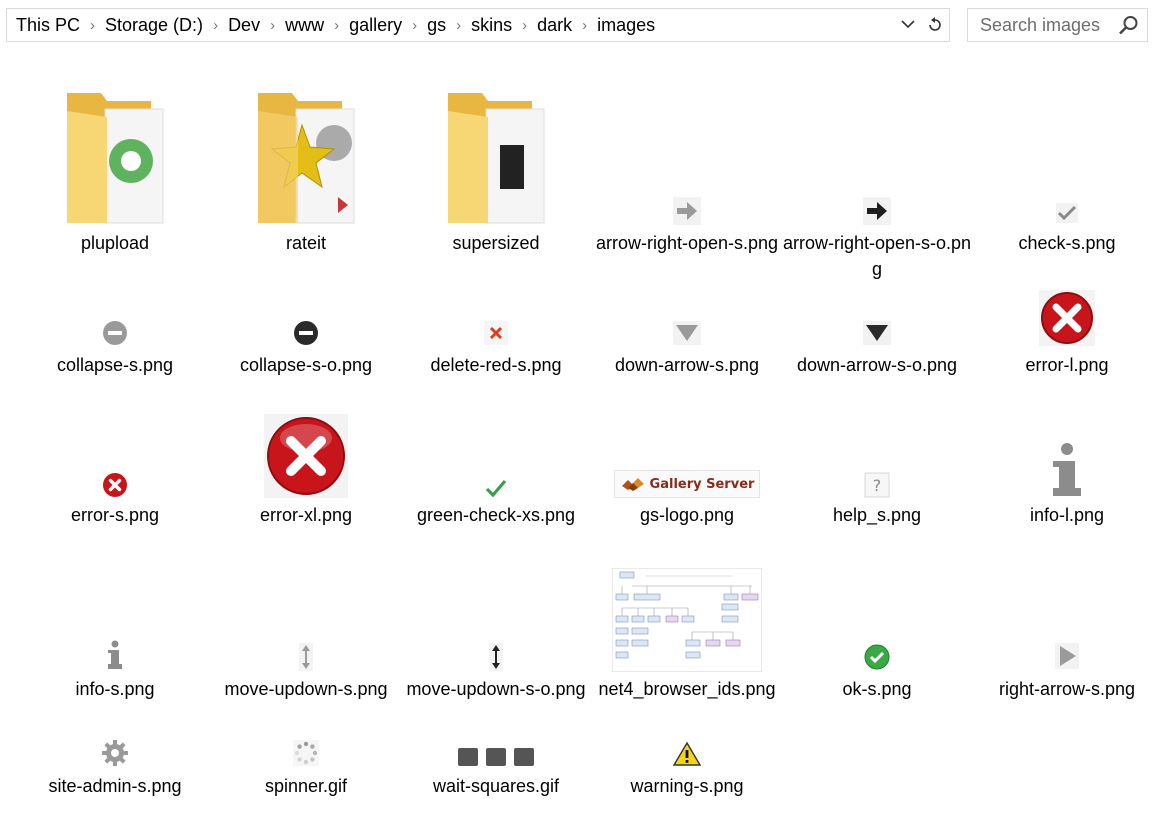 Image resolution: width=1154 pixels, height=821 pixels. What do you see at coordinates (306, 786) in the screenshot?
I see `file-name: spinner.gif` at bounding box center [306, 786].